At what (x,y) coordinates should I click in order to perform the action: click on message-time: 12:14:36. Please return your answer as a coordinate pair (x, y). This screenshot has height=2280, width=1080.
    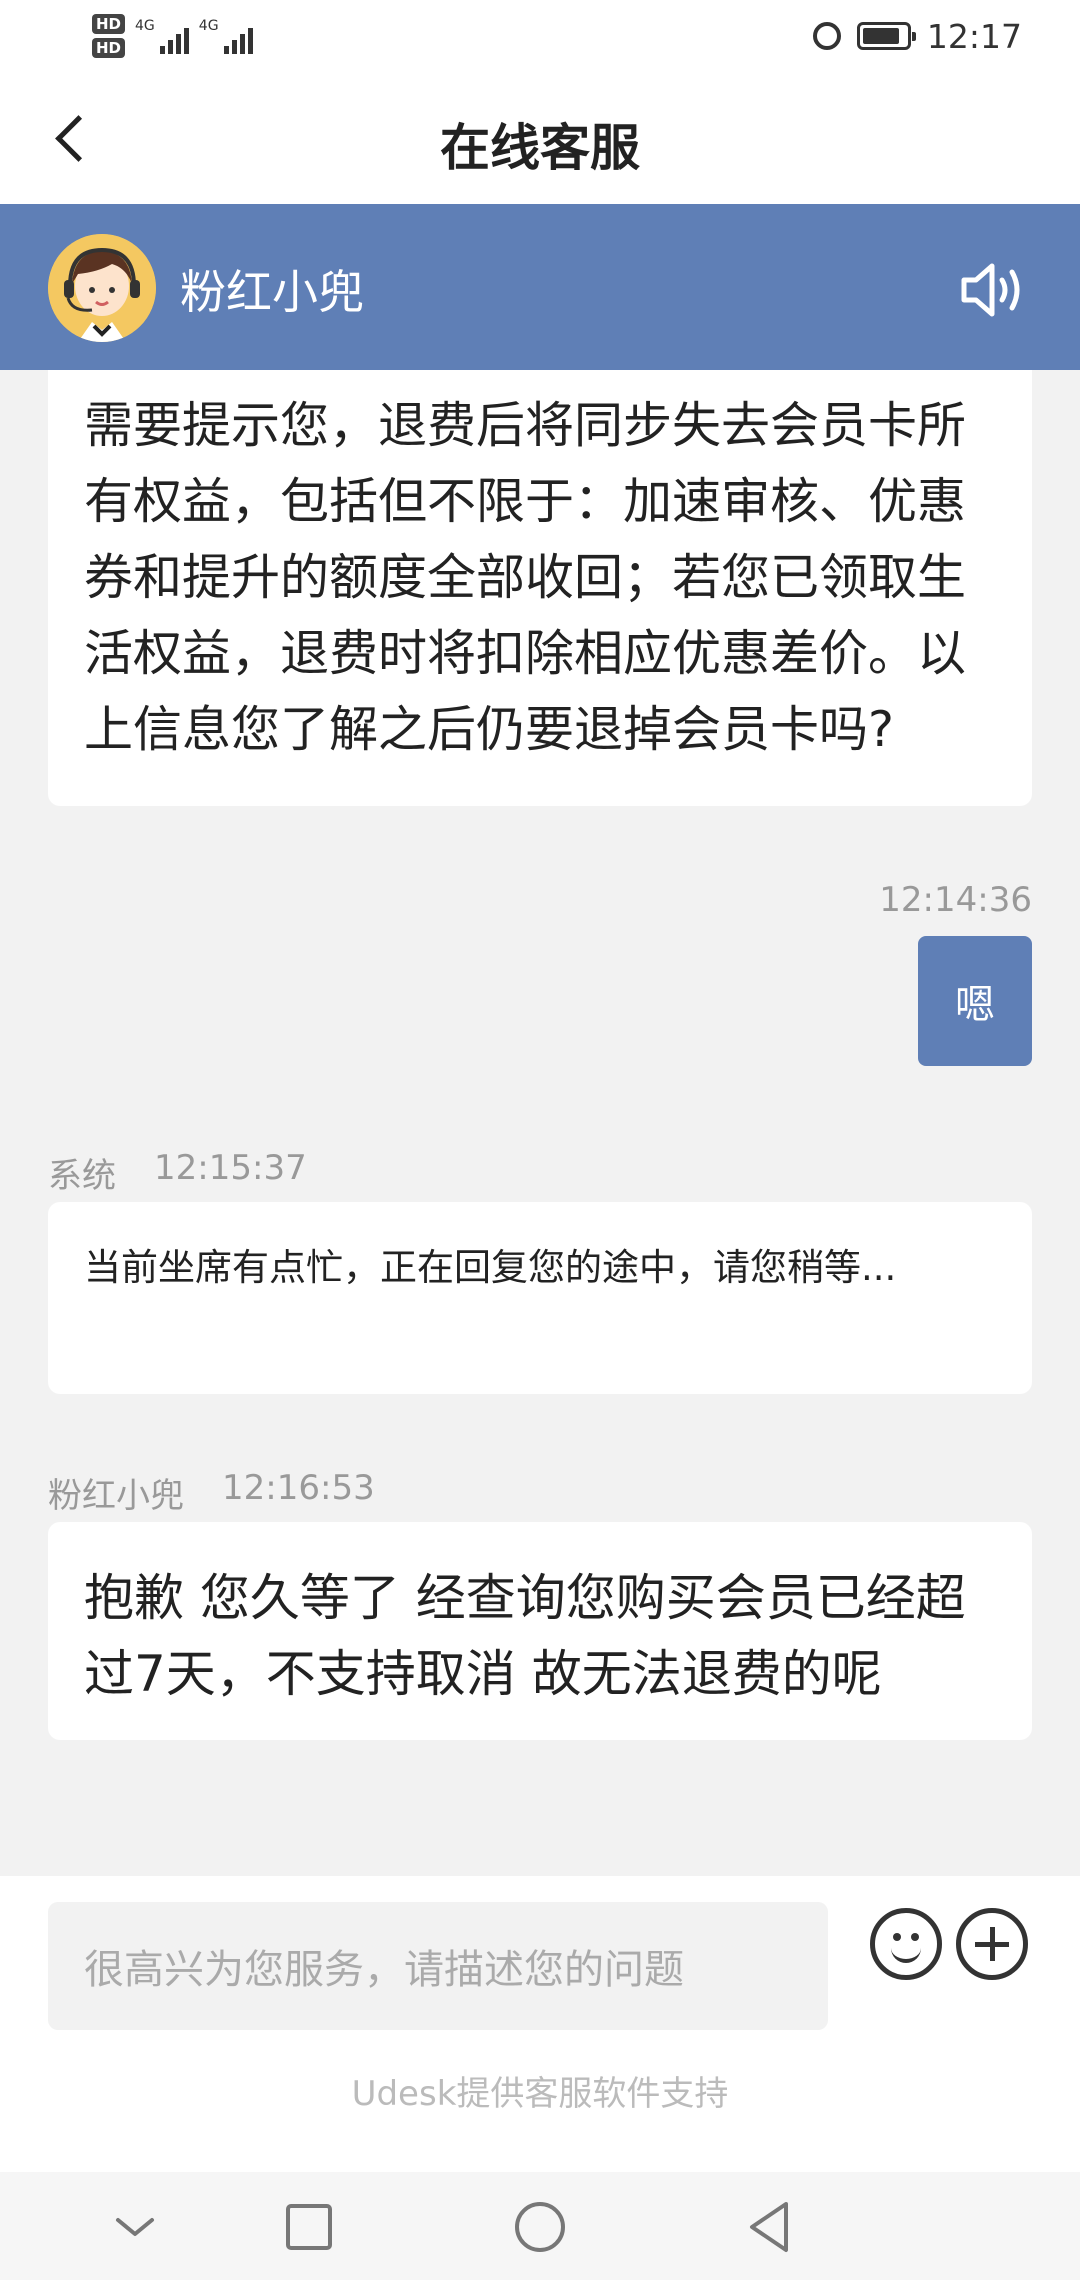
    Looking at the image, I should click on (955, 900).